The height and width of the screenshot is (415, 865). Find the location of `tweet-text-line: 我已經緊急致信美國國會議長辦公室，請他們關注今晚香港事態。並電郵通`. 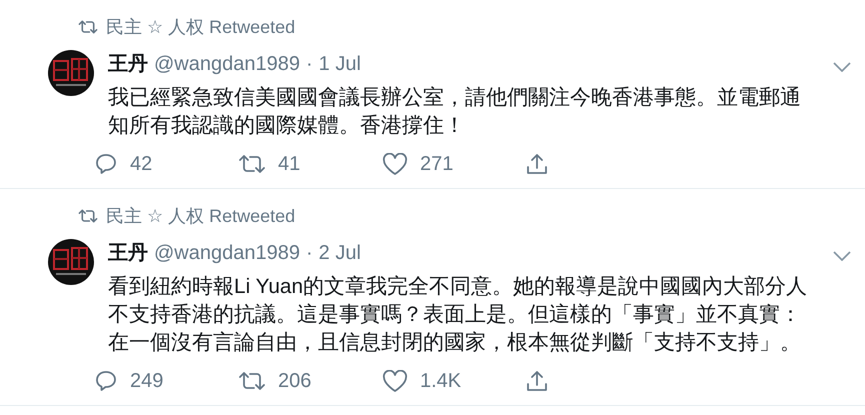

tweet-text-line: 我已經緊急致信美國國會議長辦公室，請他們關注今晚香港事態。並電郵通 is located at coordinates (454, 98).